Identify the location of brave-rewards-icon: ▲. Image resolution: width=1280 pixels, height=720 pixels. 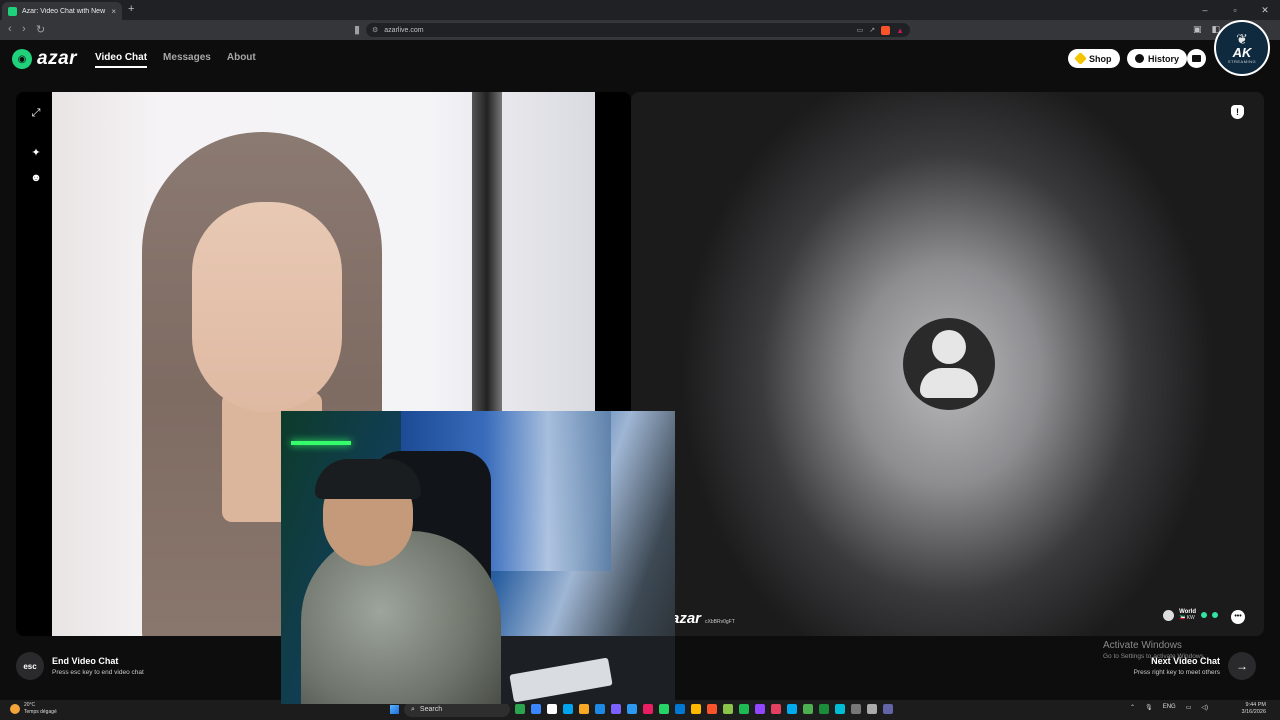
(900, 30).